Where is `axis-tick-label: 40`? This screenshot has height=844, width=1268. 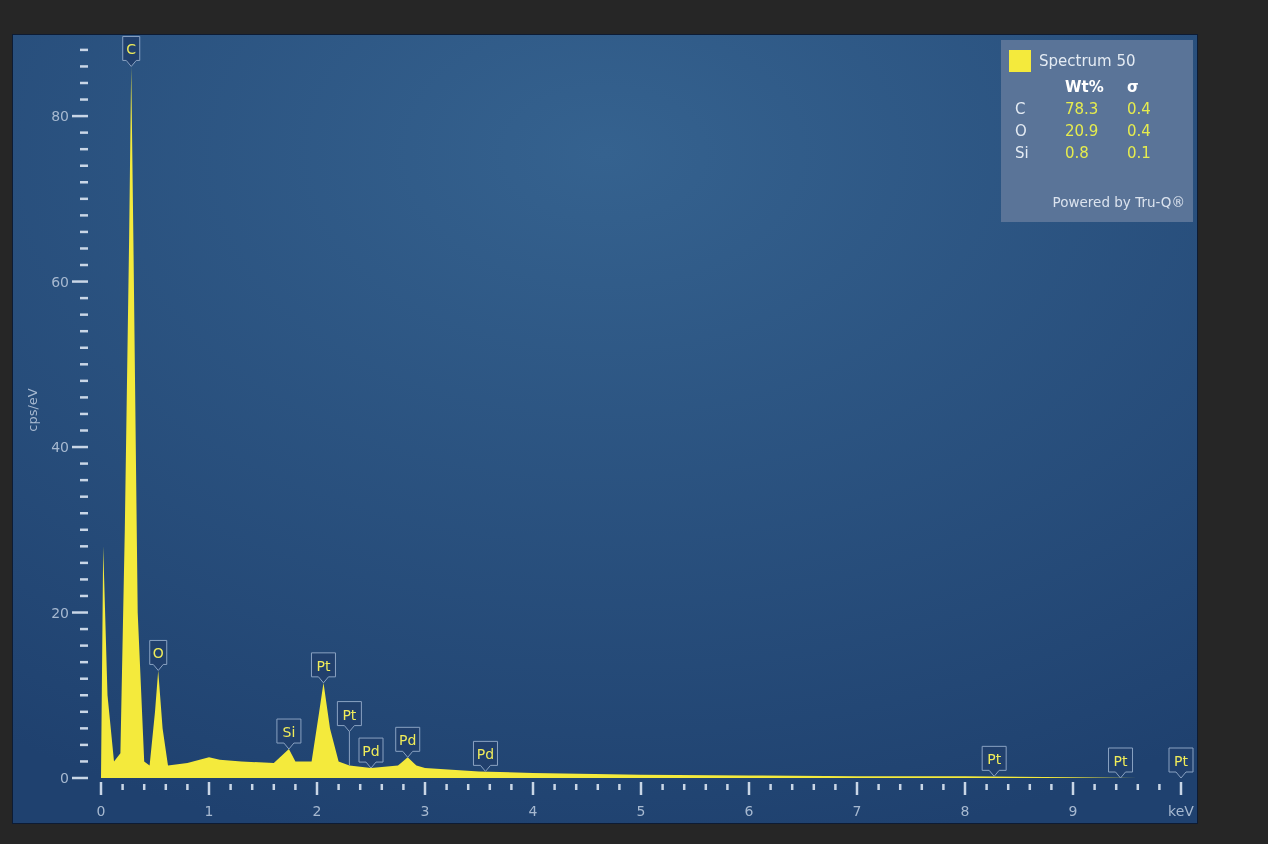
axis-tick-label: 40 is located at coordinates (60, 447).